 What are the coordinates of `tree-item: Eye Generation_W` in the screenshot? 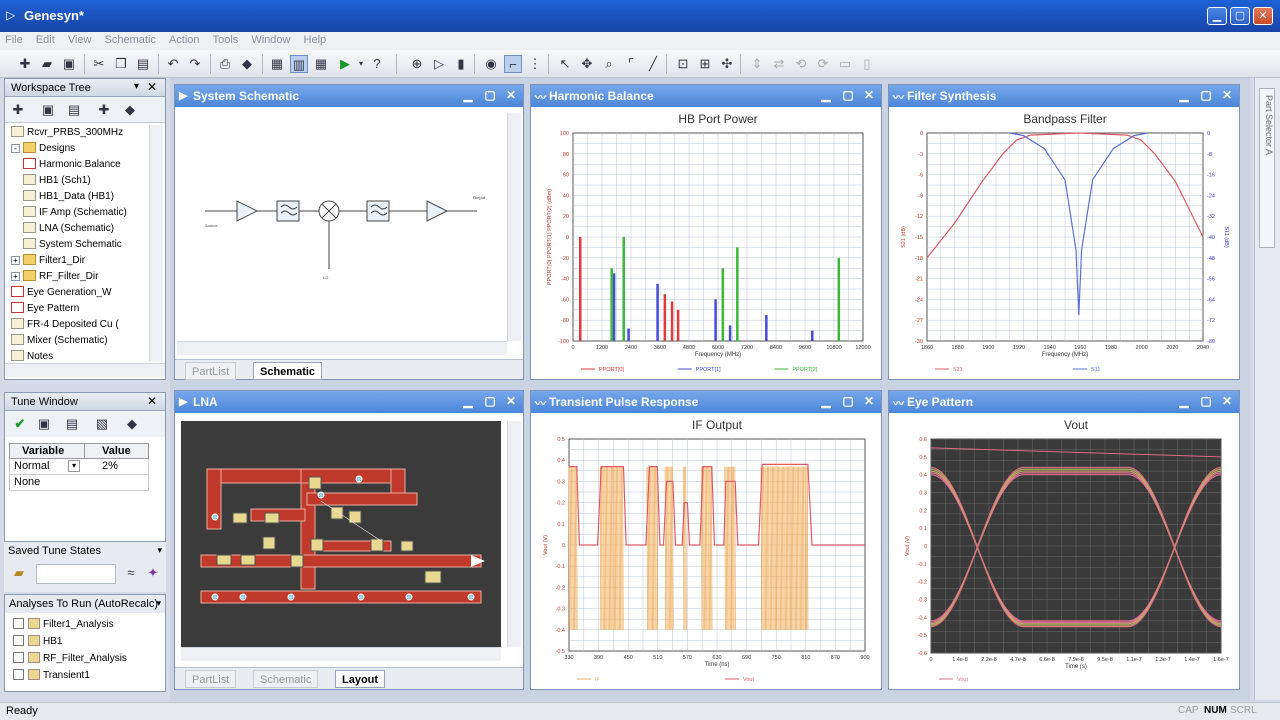 It's located at (61, 293).